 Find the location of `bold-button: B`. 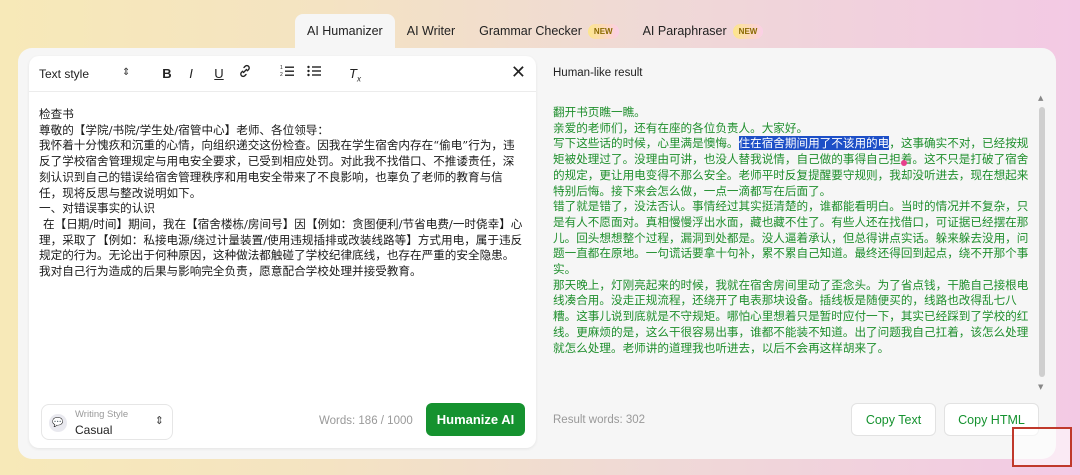

bold-button: B is located at coordinates (167, 74).